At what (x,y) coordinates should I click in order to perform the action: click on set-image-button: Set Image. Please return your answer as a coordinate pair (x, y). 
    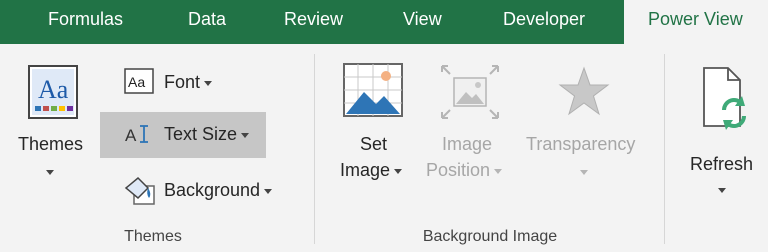
    Looking at the image, I should click on (374, 137).